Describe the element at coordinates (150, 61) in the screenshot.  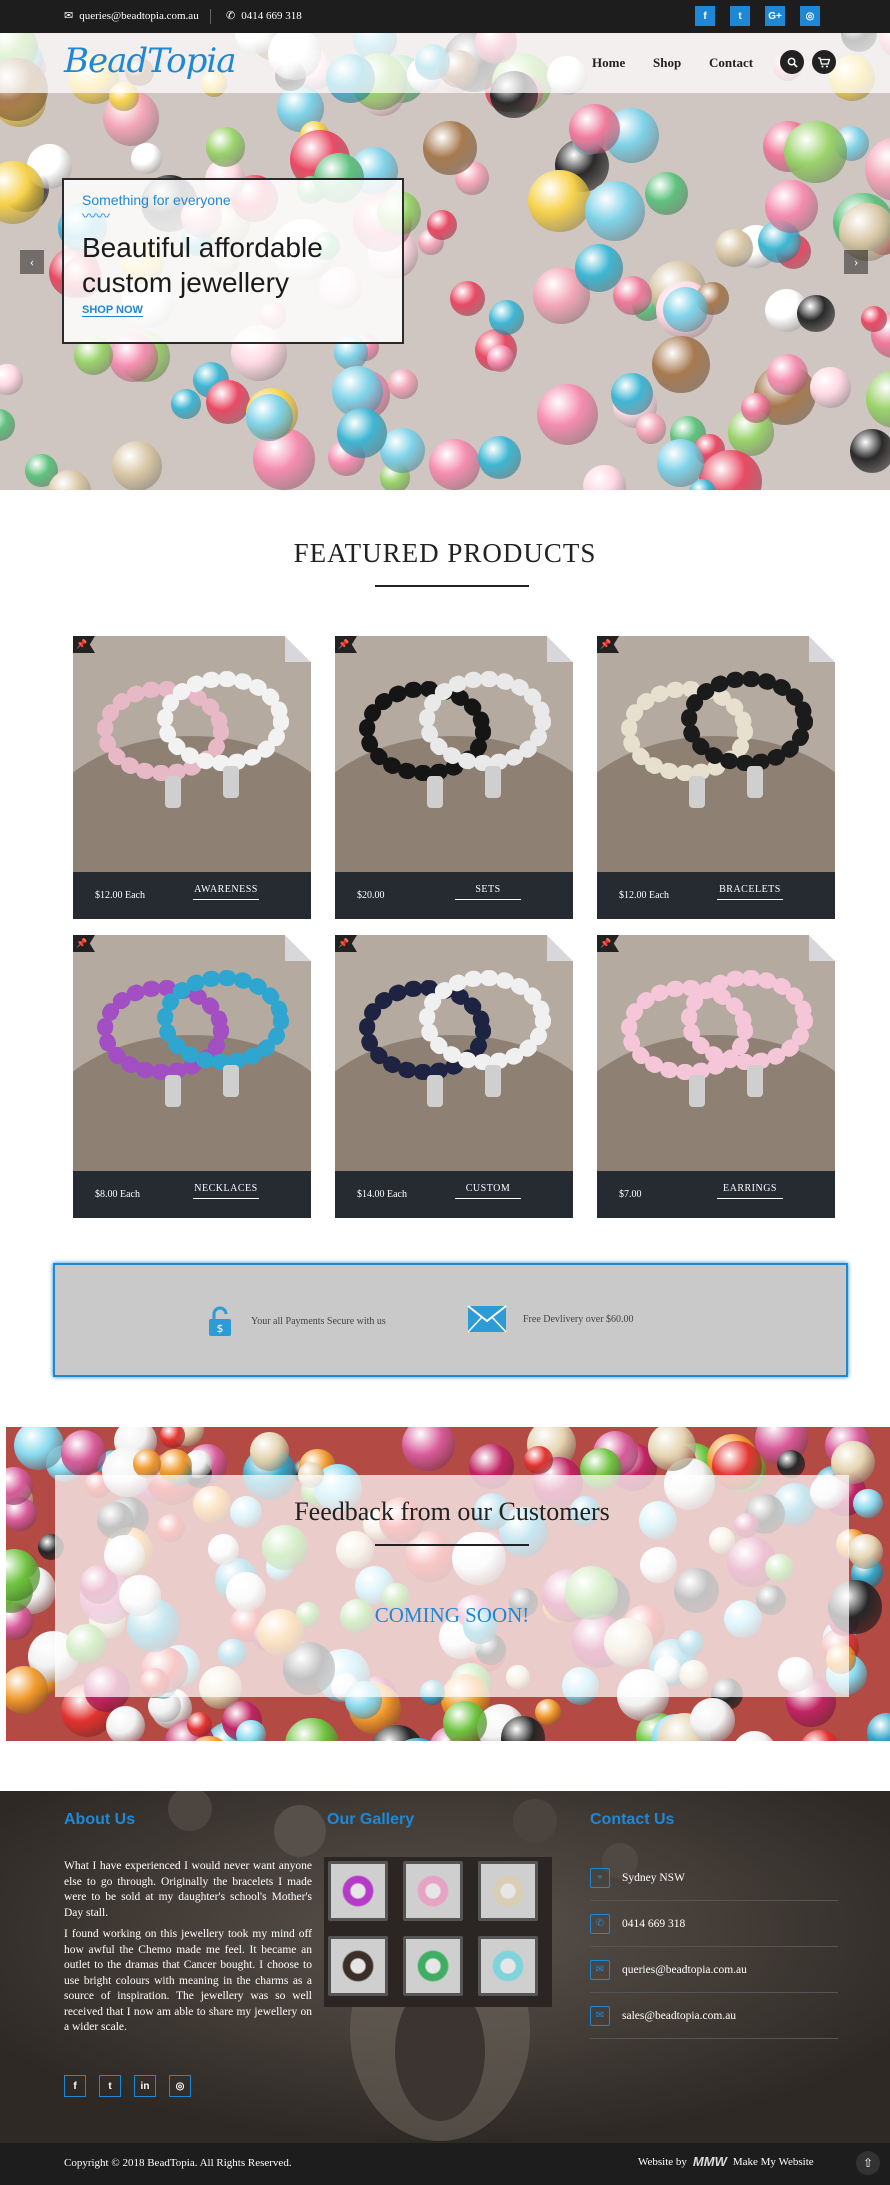
I see `site-logo: BeadTopia` at that location.